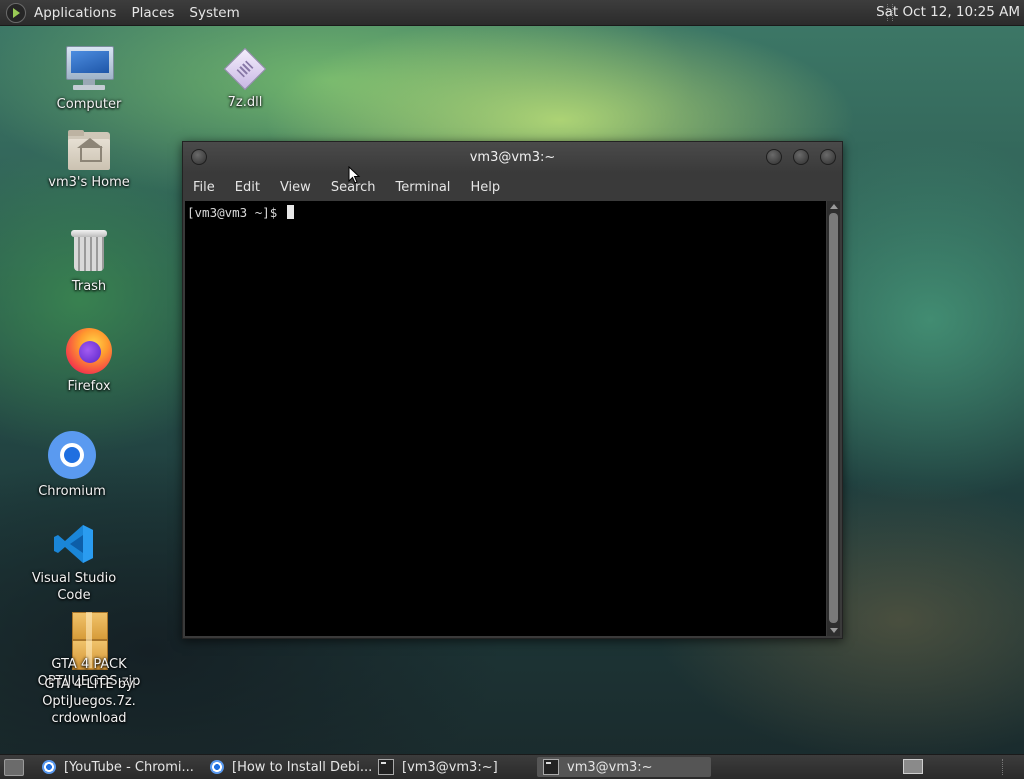 This screenshot has width=1024, height=779. Describe the element at coordinates (89, 718) in the screenshot. I see `desktop-icon-label: crdownload` at that location.